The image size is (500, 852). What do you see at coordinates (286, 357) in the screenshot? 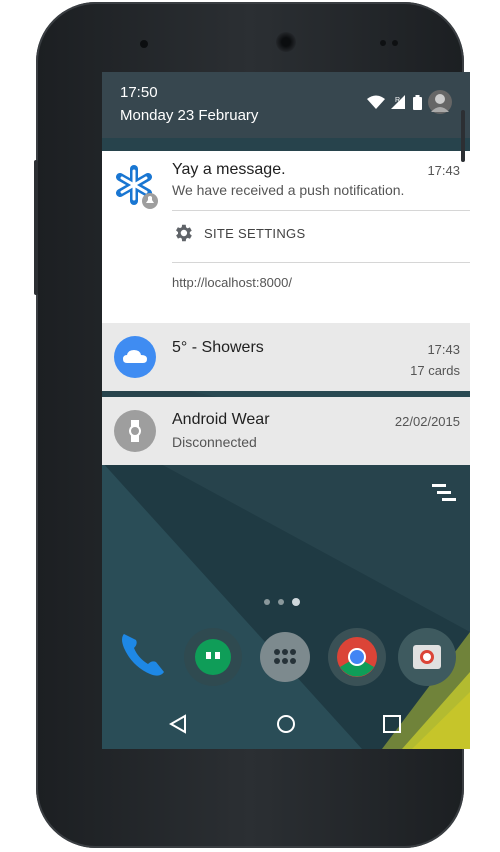
I see `notification-weather: 5° - Showers 17:43 17 cards` at bounding box center [286, 357].